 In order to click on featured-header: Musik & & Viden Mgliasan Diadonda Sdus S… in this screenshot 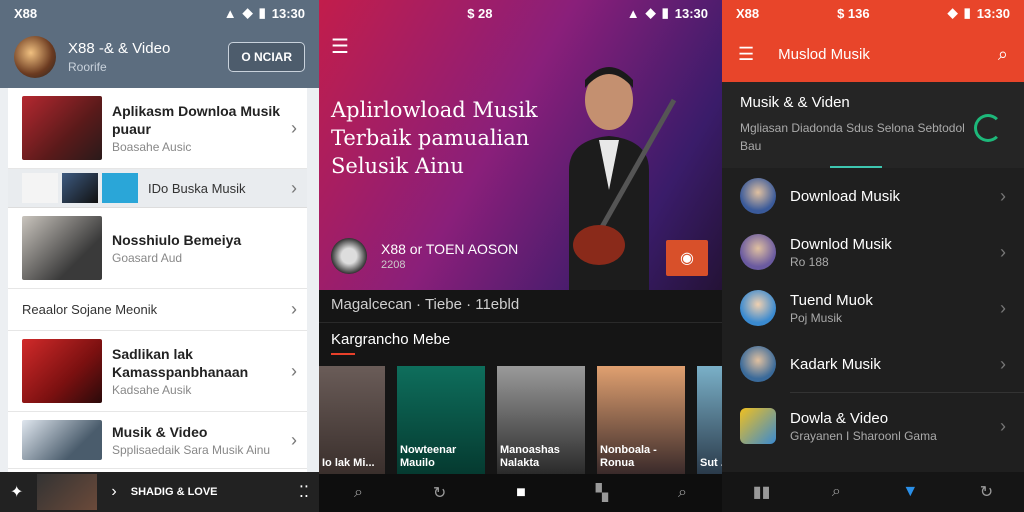, I will do `click(873, 125)`.